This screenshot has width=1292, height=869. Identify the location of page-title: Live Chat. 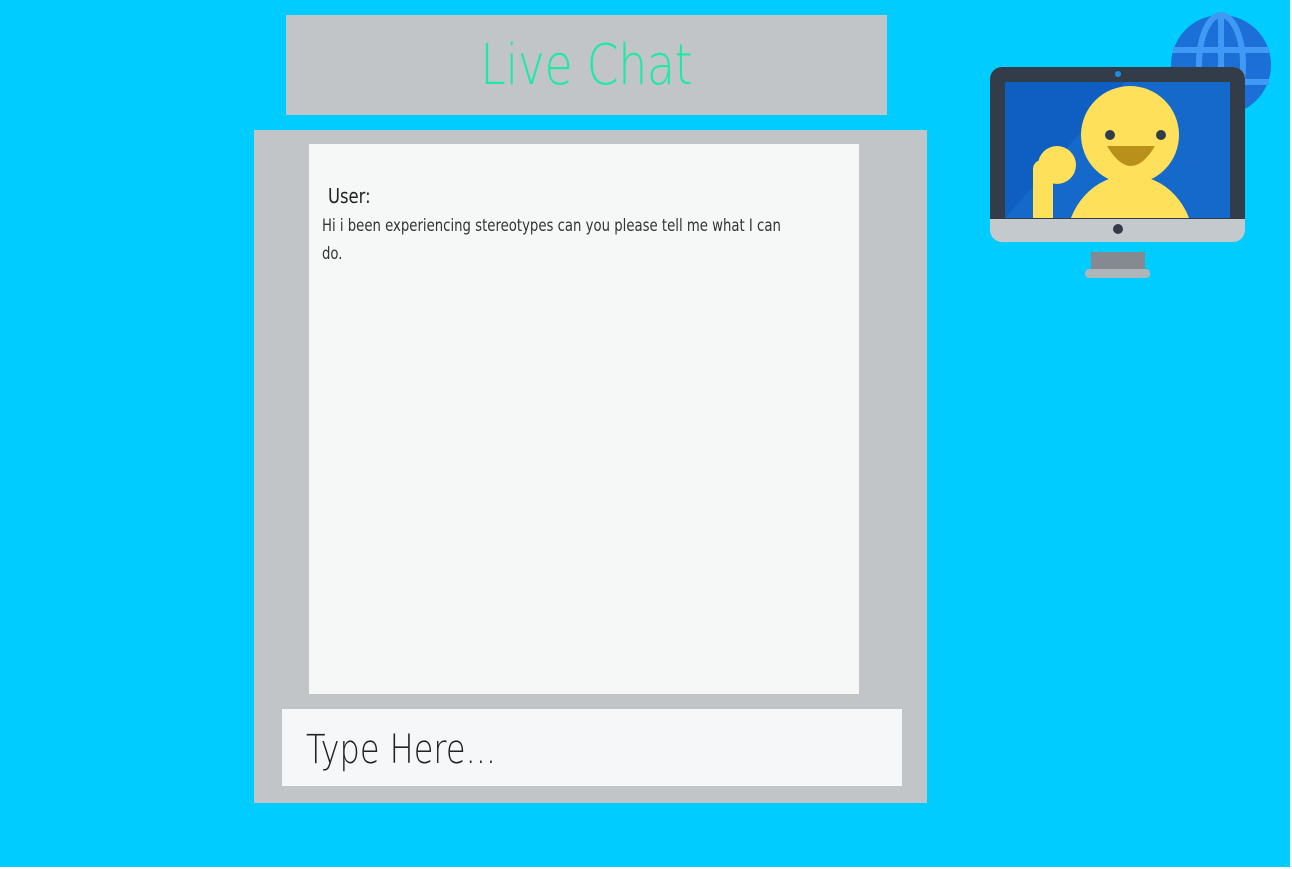
(586, 65).